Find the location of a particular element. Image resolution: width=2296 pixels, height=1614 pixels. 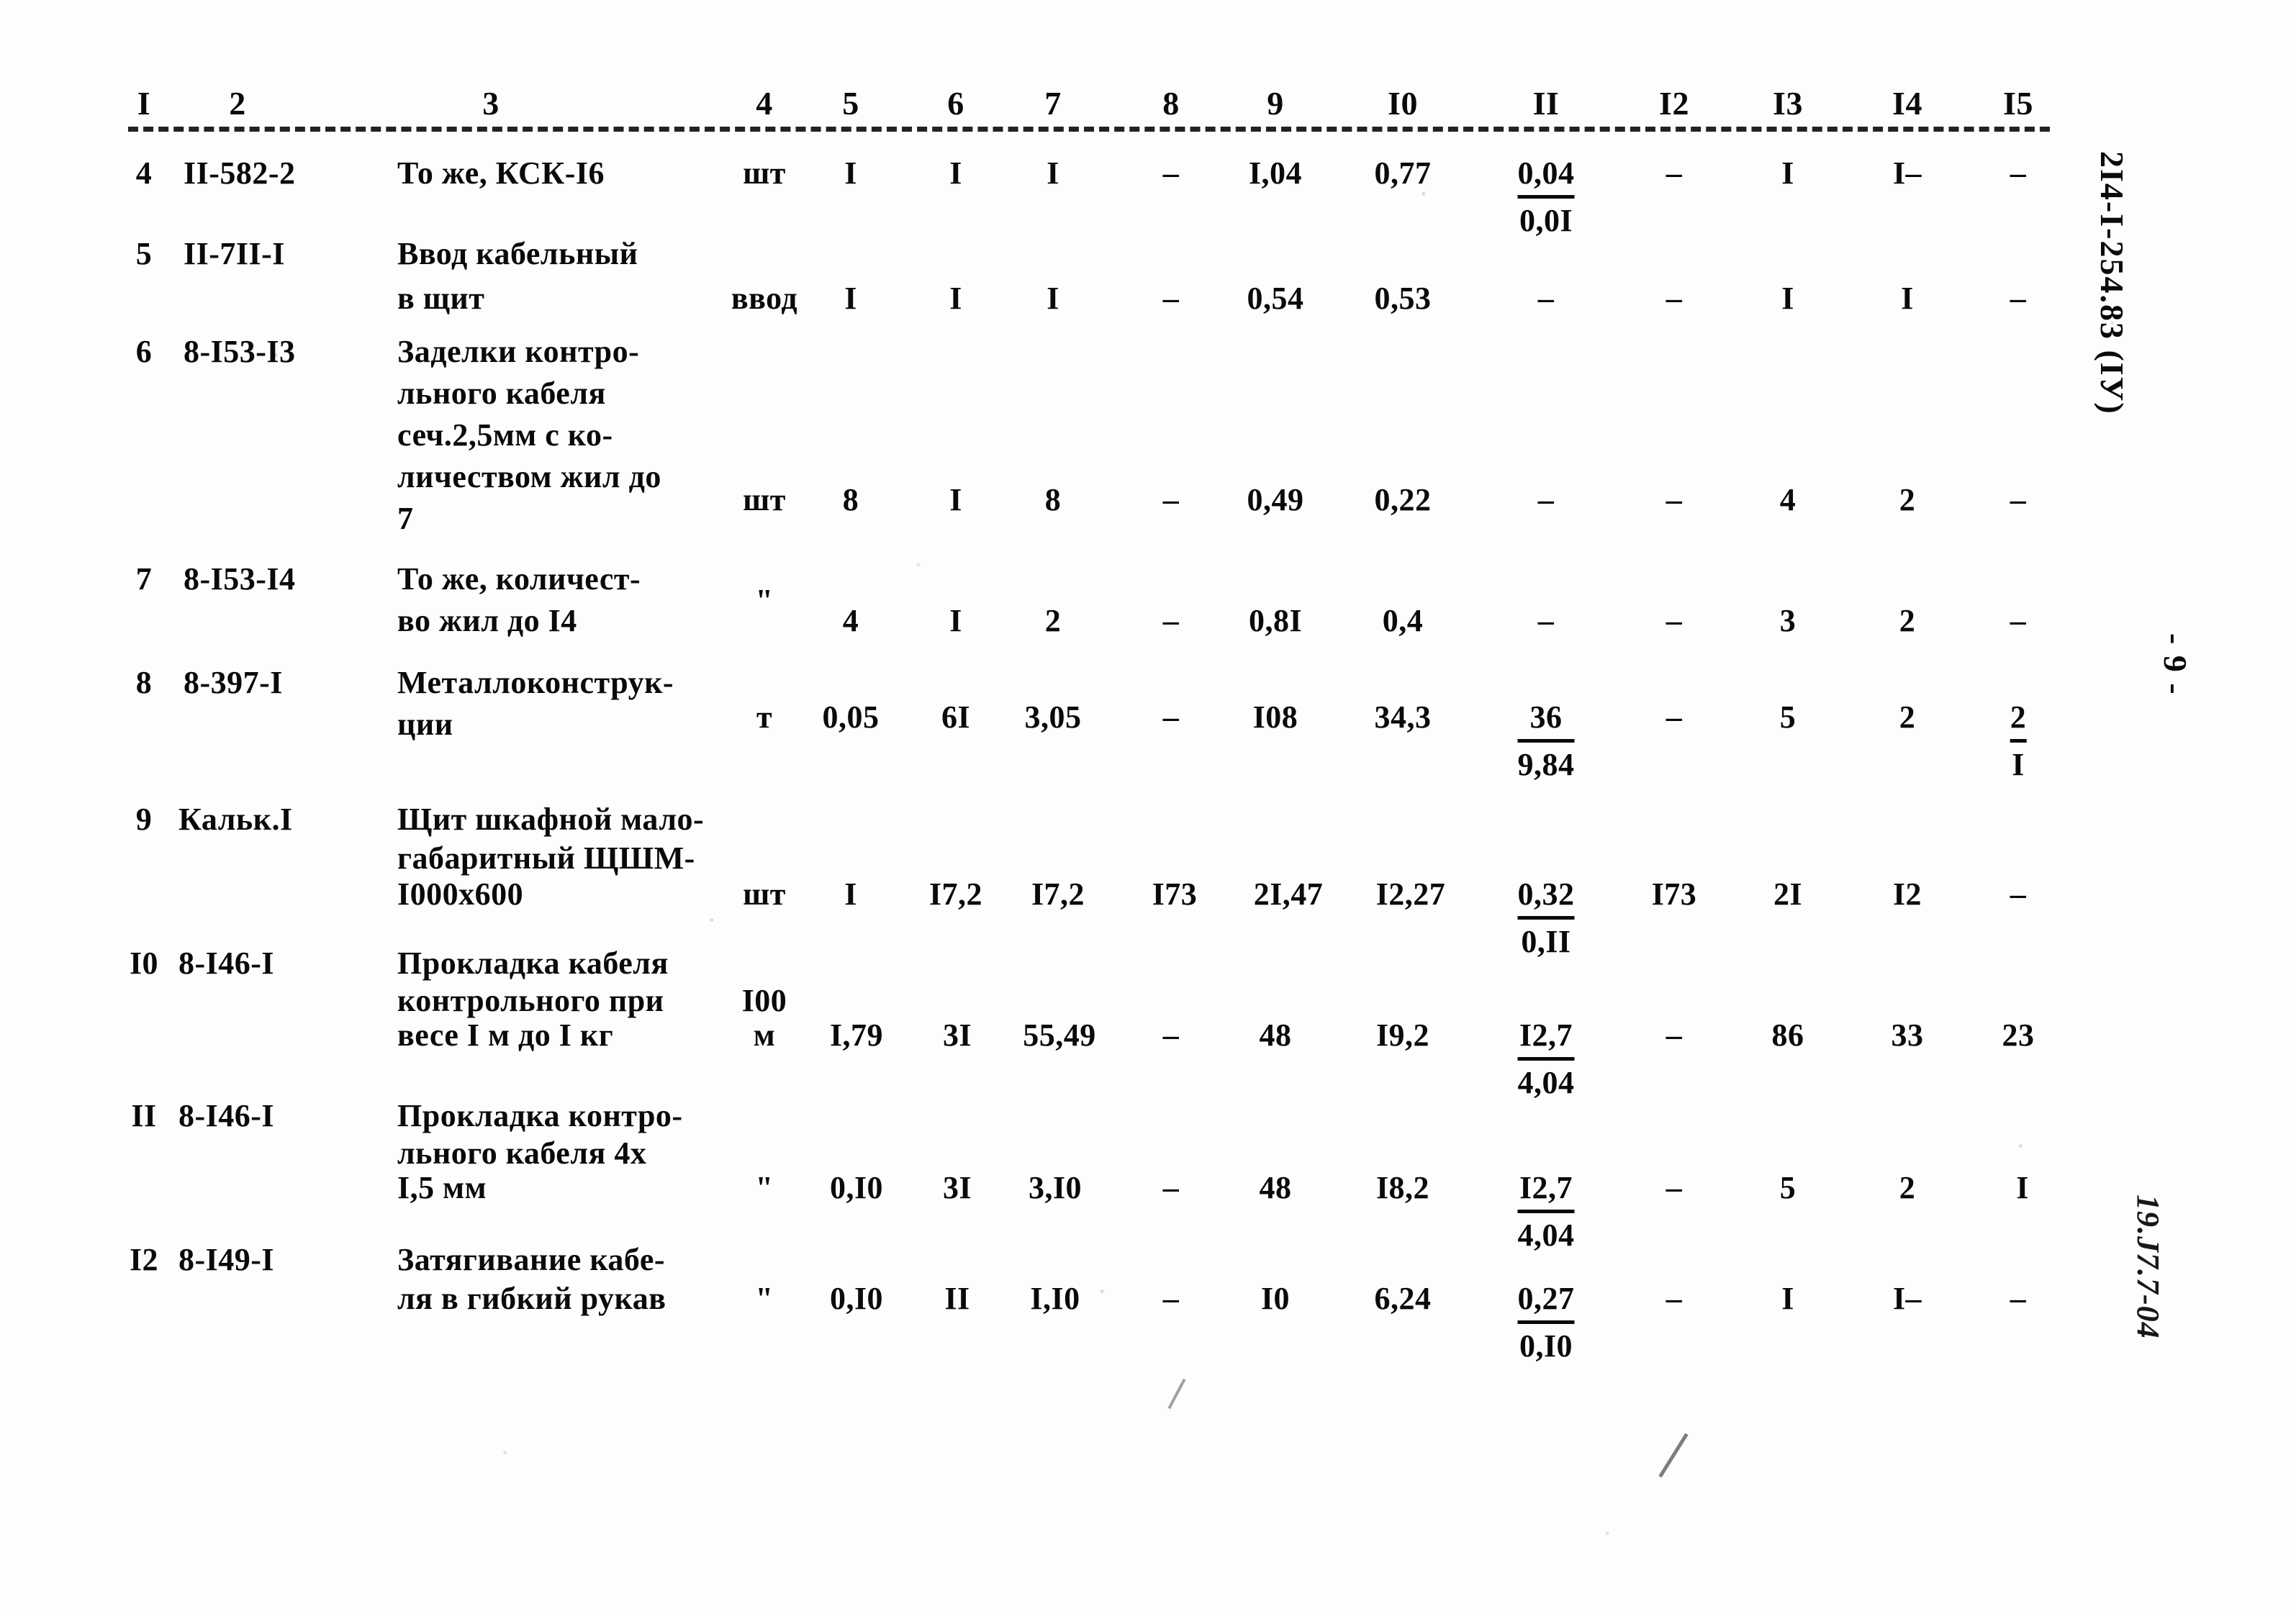

column-number-8: 8 is located at coordinates (1171, 103).